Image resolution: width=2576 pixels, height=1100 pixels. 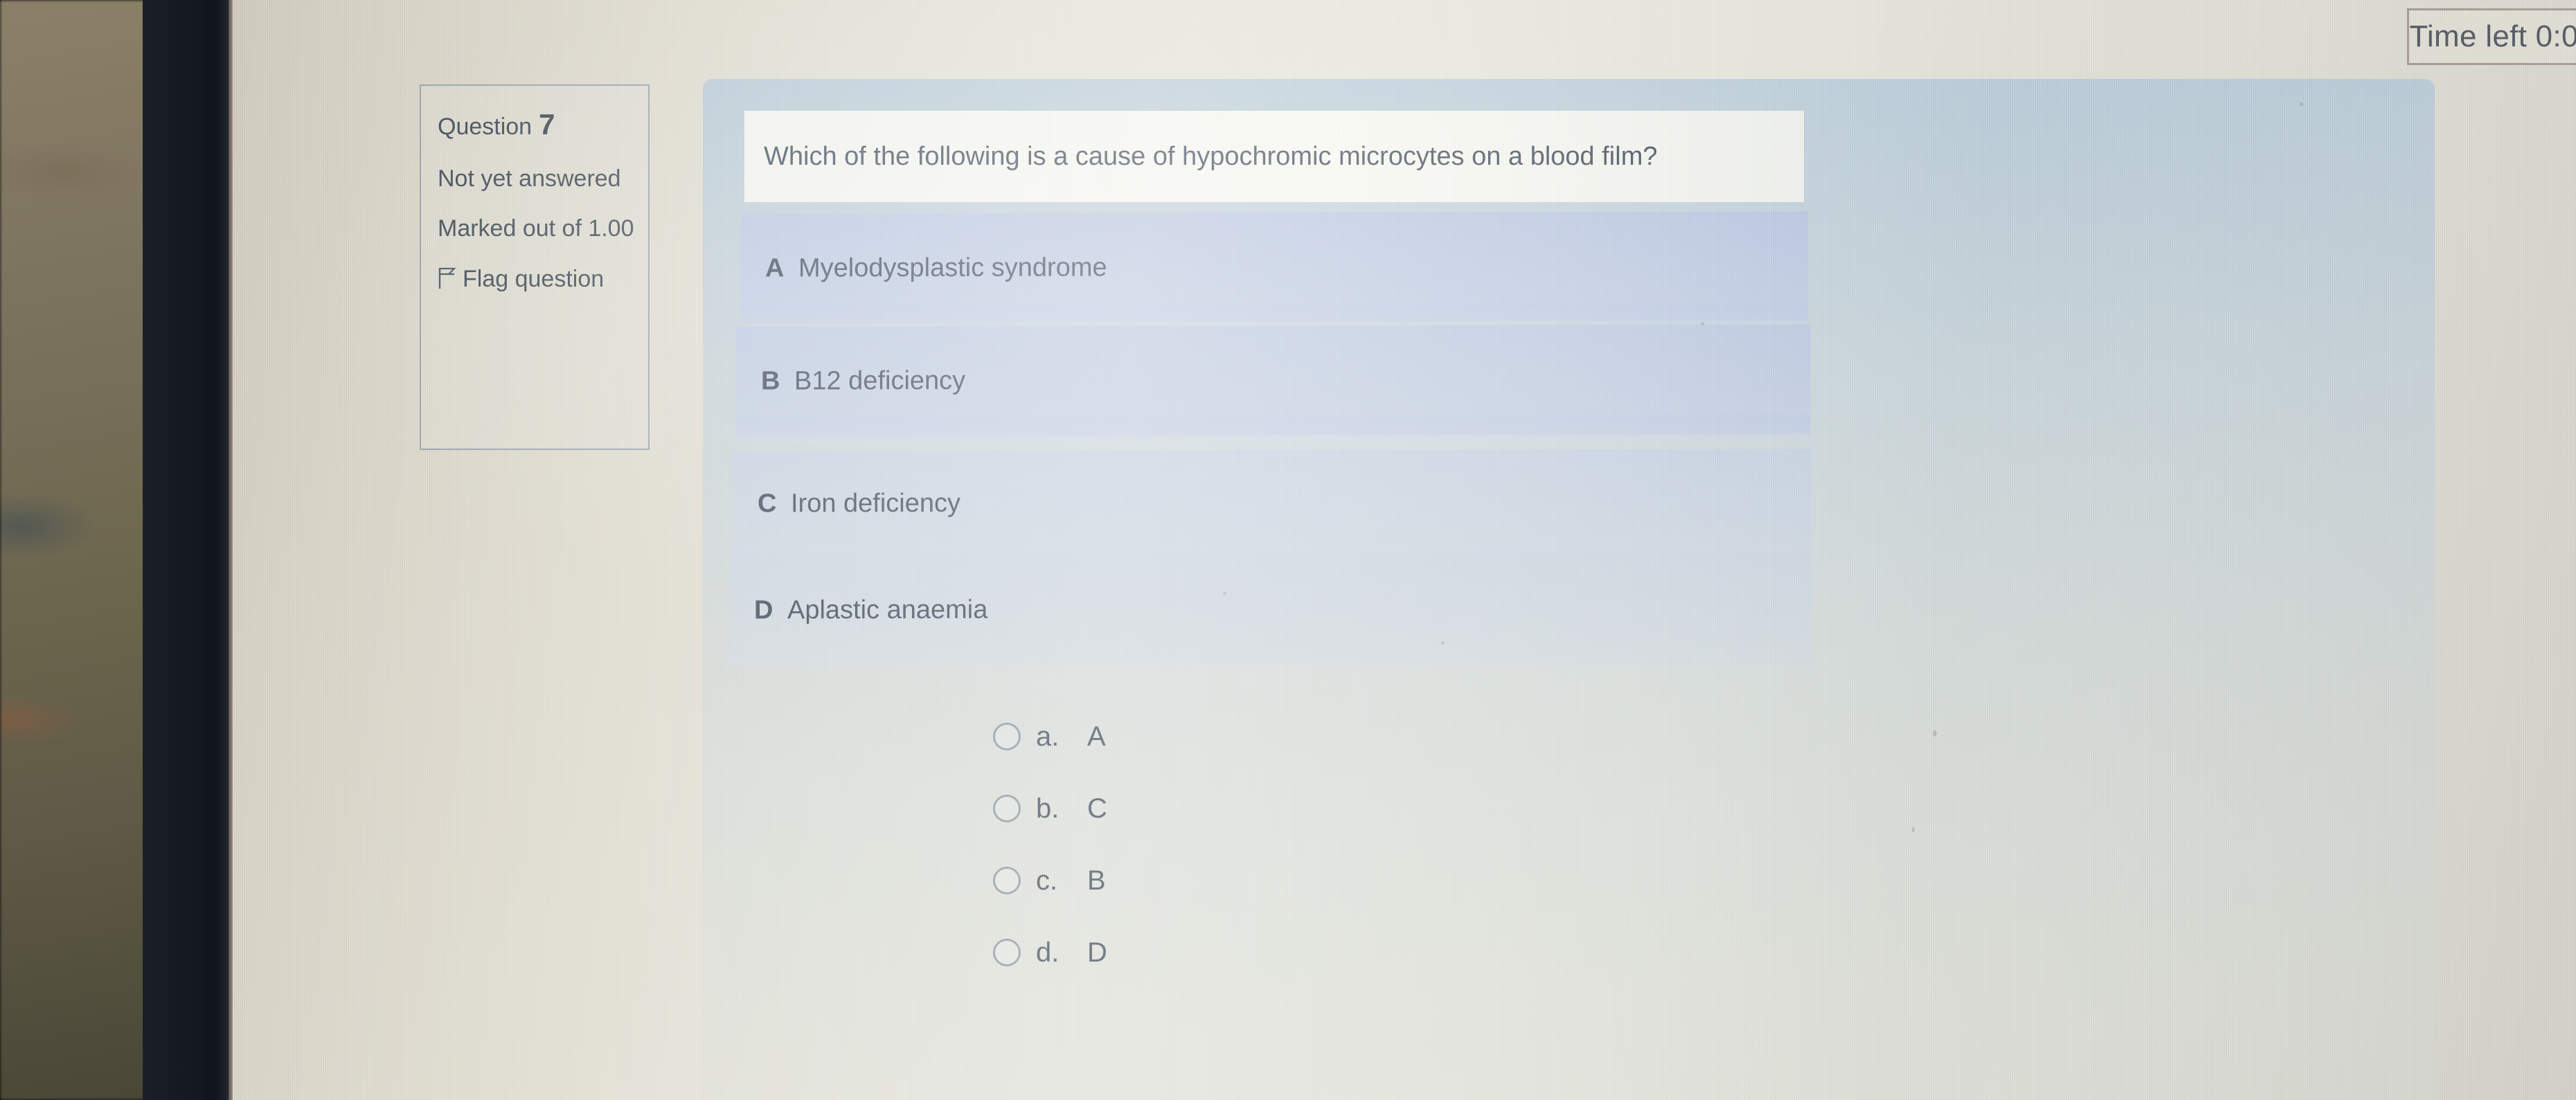 What do you see at coordinates (1007, 952) in the screenshot?
I see `radio-d` at bounding box center [1007, 952].